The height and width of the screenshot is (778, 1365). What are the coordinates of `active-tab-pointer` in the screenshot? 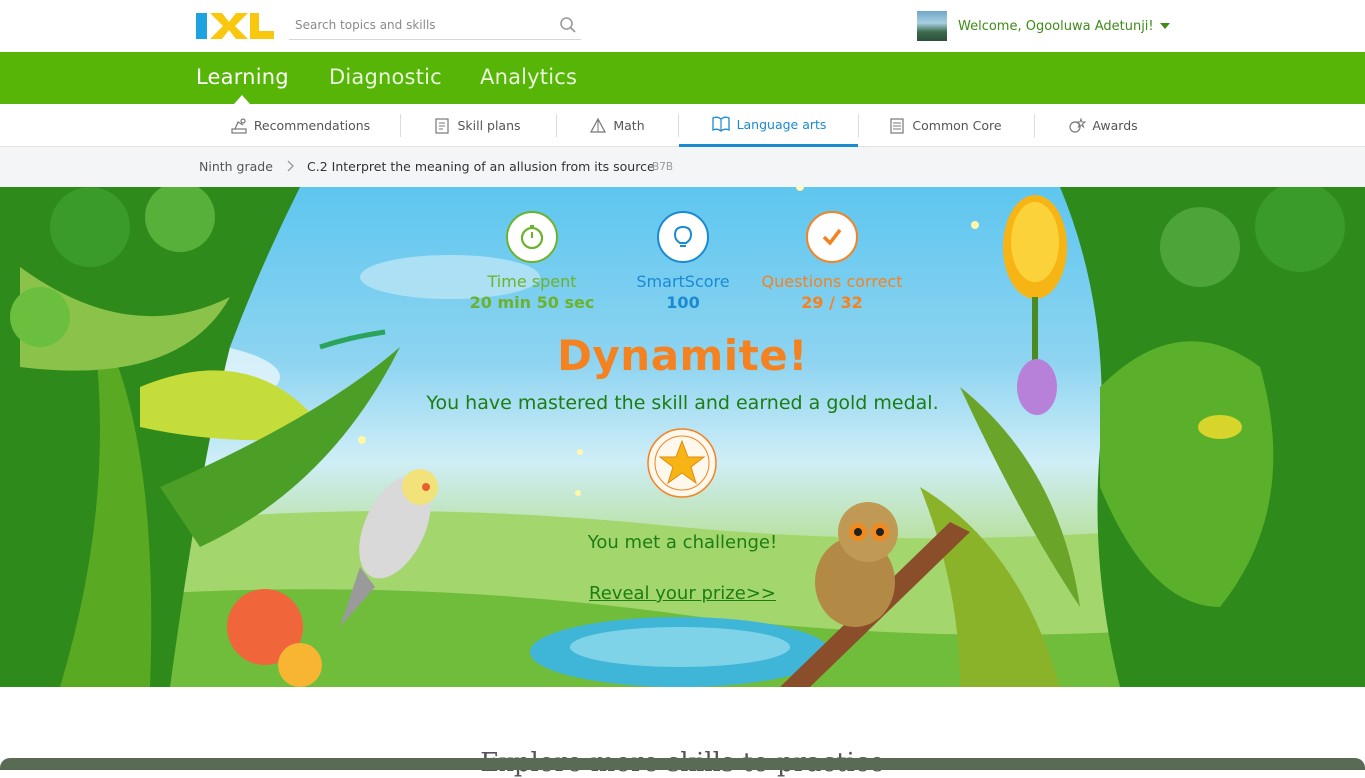 It's located at (242, 99).